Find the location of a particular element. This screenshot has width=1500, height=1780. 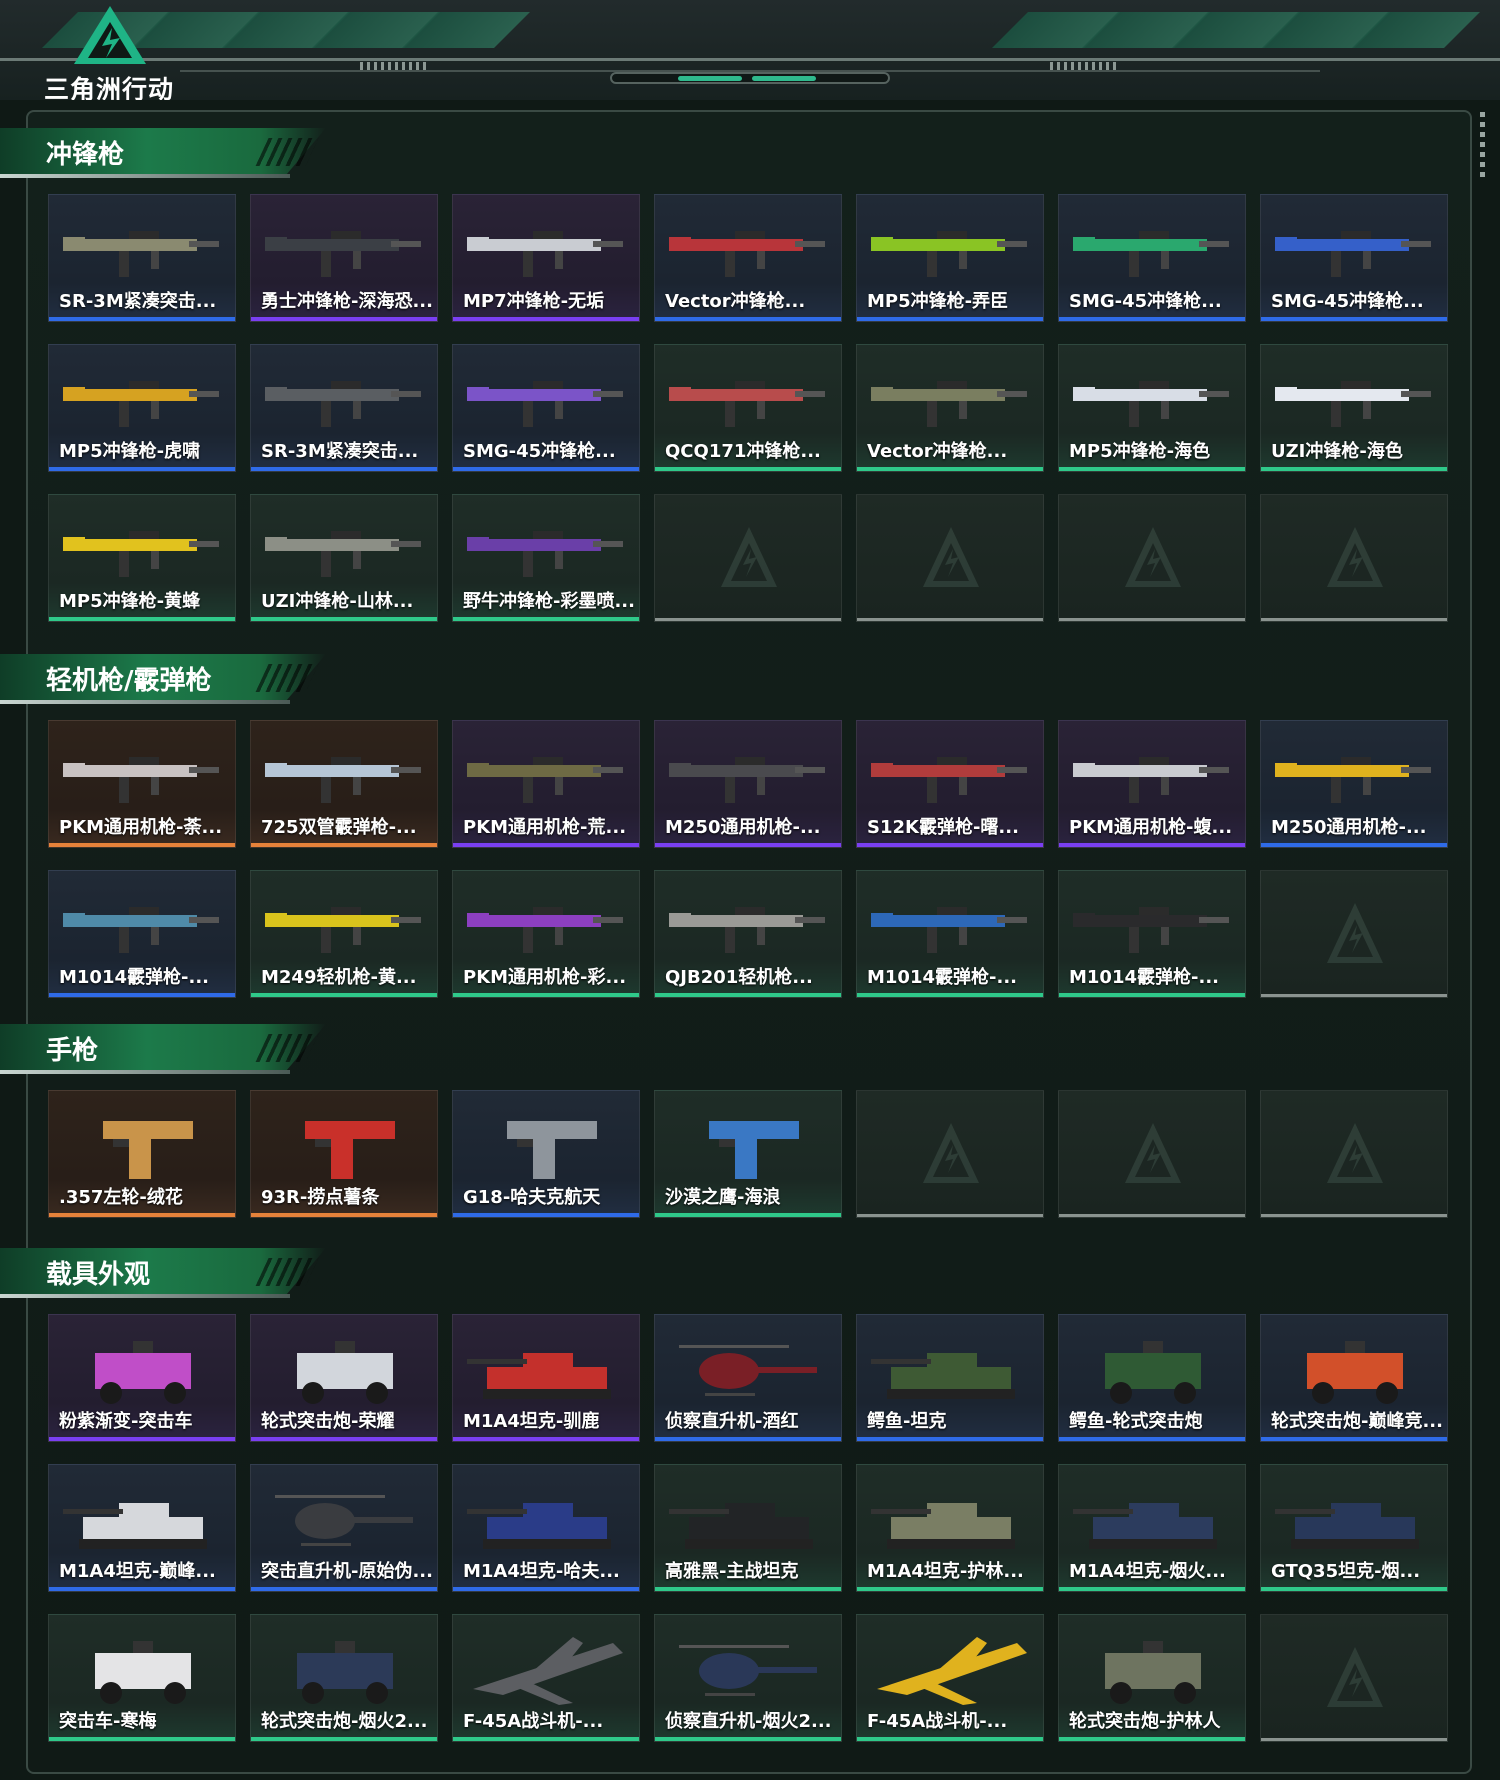

item-card: 轮式突击炮-护林人 is located at coordinates (1152, 1678).